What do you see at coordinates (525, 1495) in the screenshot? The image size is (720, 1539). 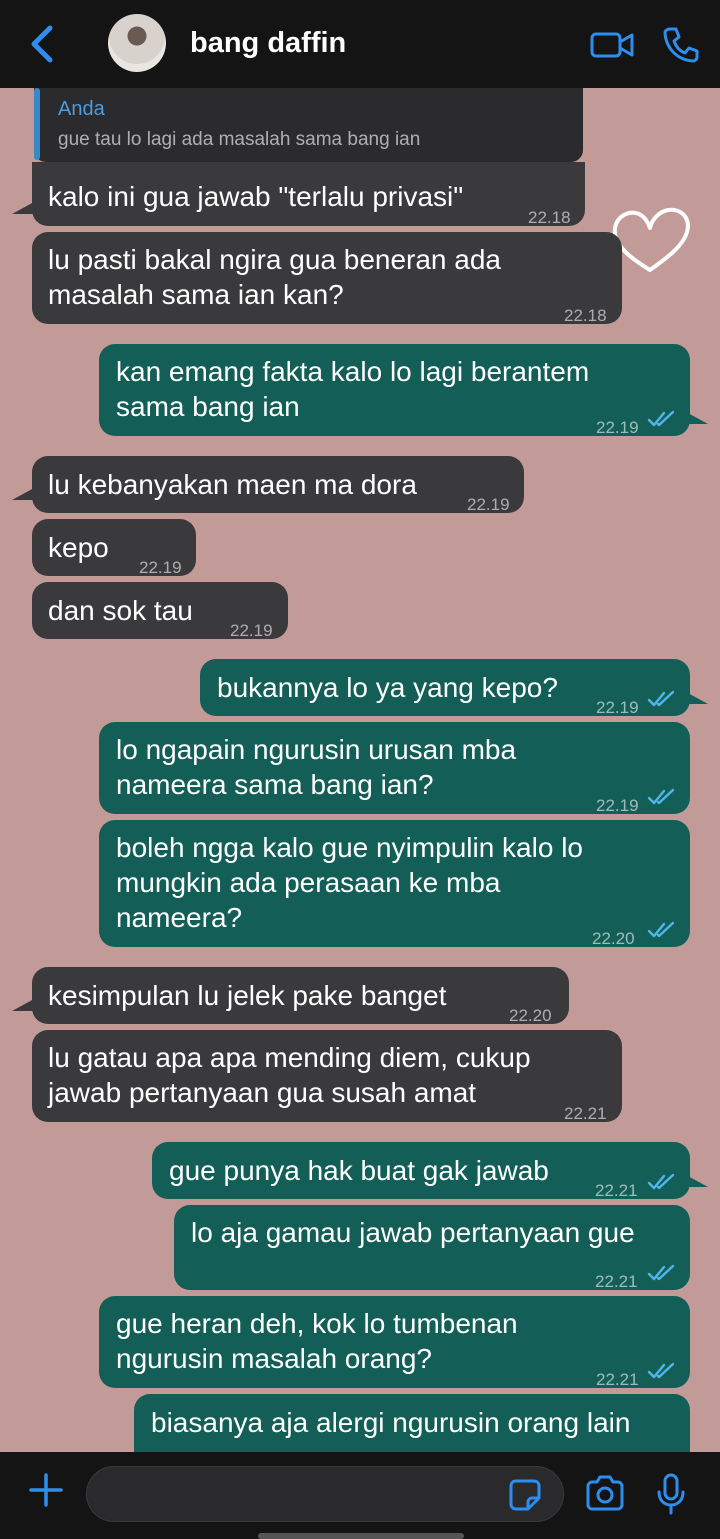 I see `sticker-icon` at bounding box center [525, 1495].